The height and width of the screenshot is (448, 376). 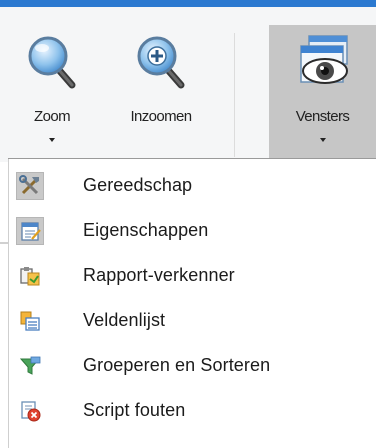 What do you see at coordinates (177, 365) in the screenshot?
I see `menu-item-label: Groeperen en Sorteren` at bounding box center [177, 365].